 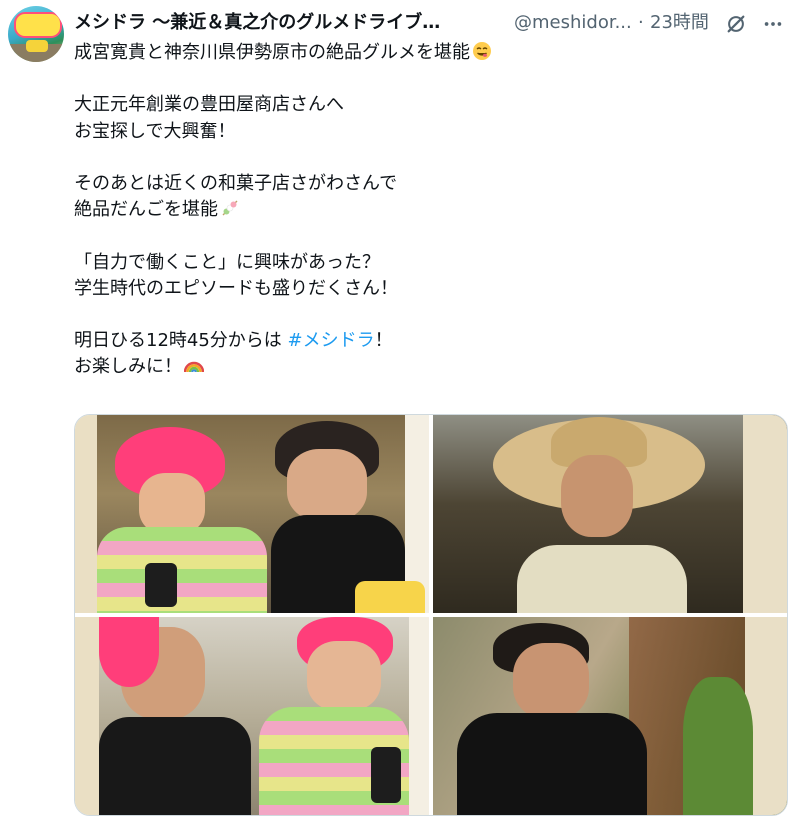 What do you see at coordinates (155, 131) in the screenshot?
I see `tweet-line-text: お宝探しで大興奮！` at bounding box center [155, 131].